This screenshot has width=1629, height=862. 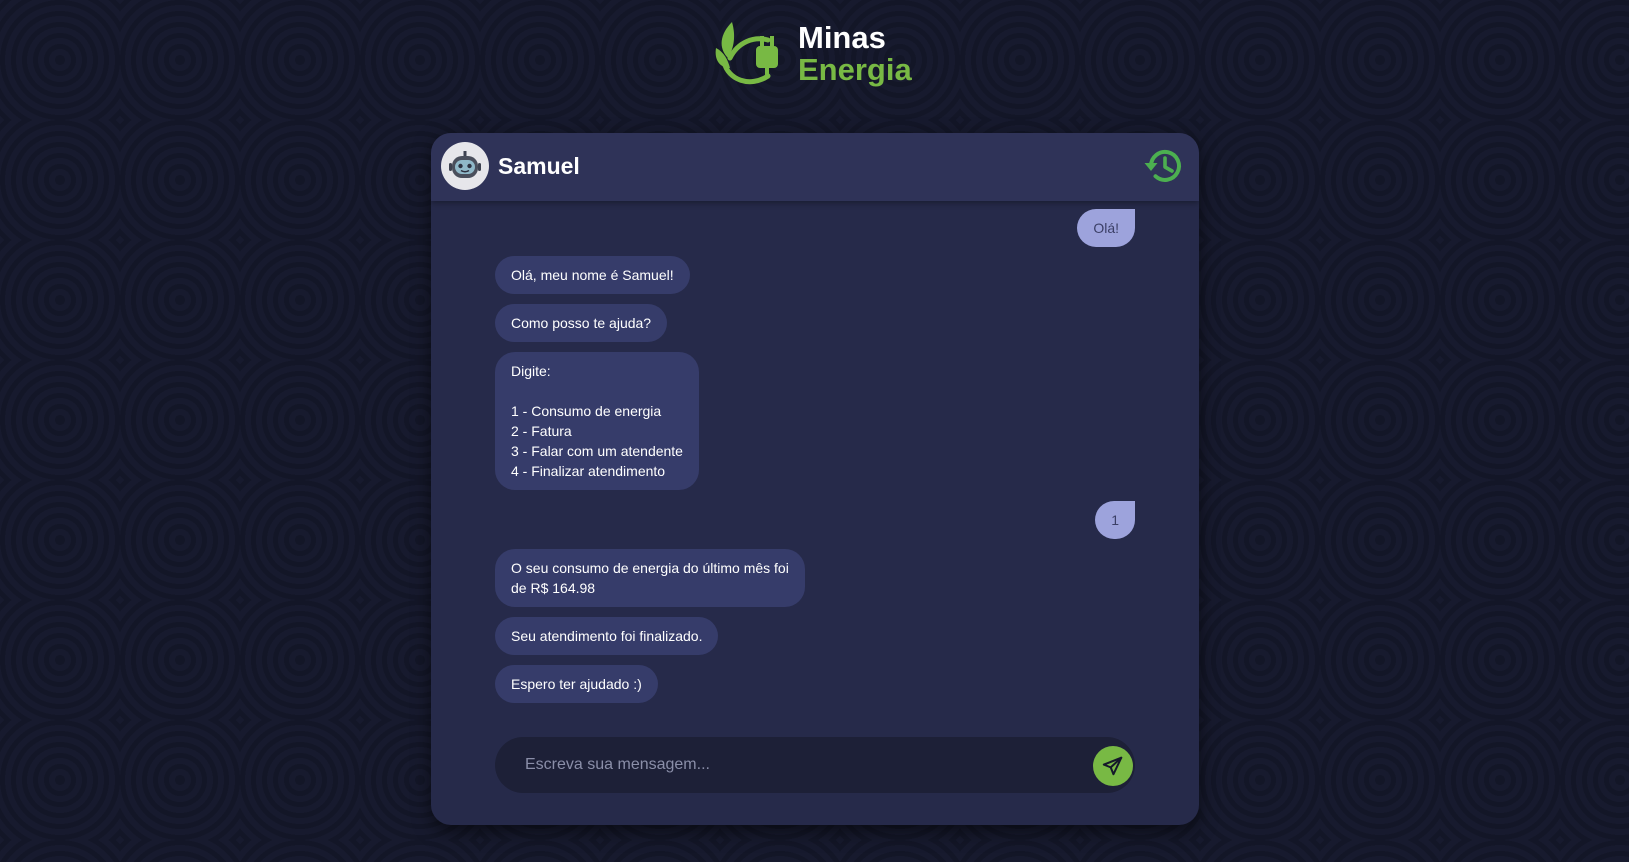 I want to click on bot-message: Olá, meu nome é Samuel!, so click(x=592, y=275).